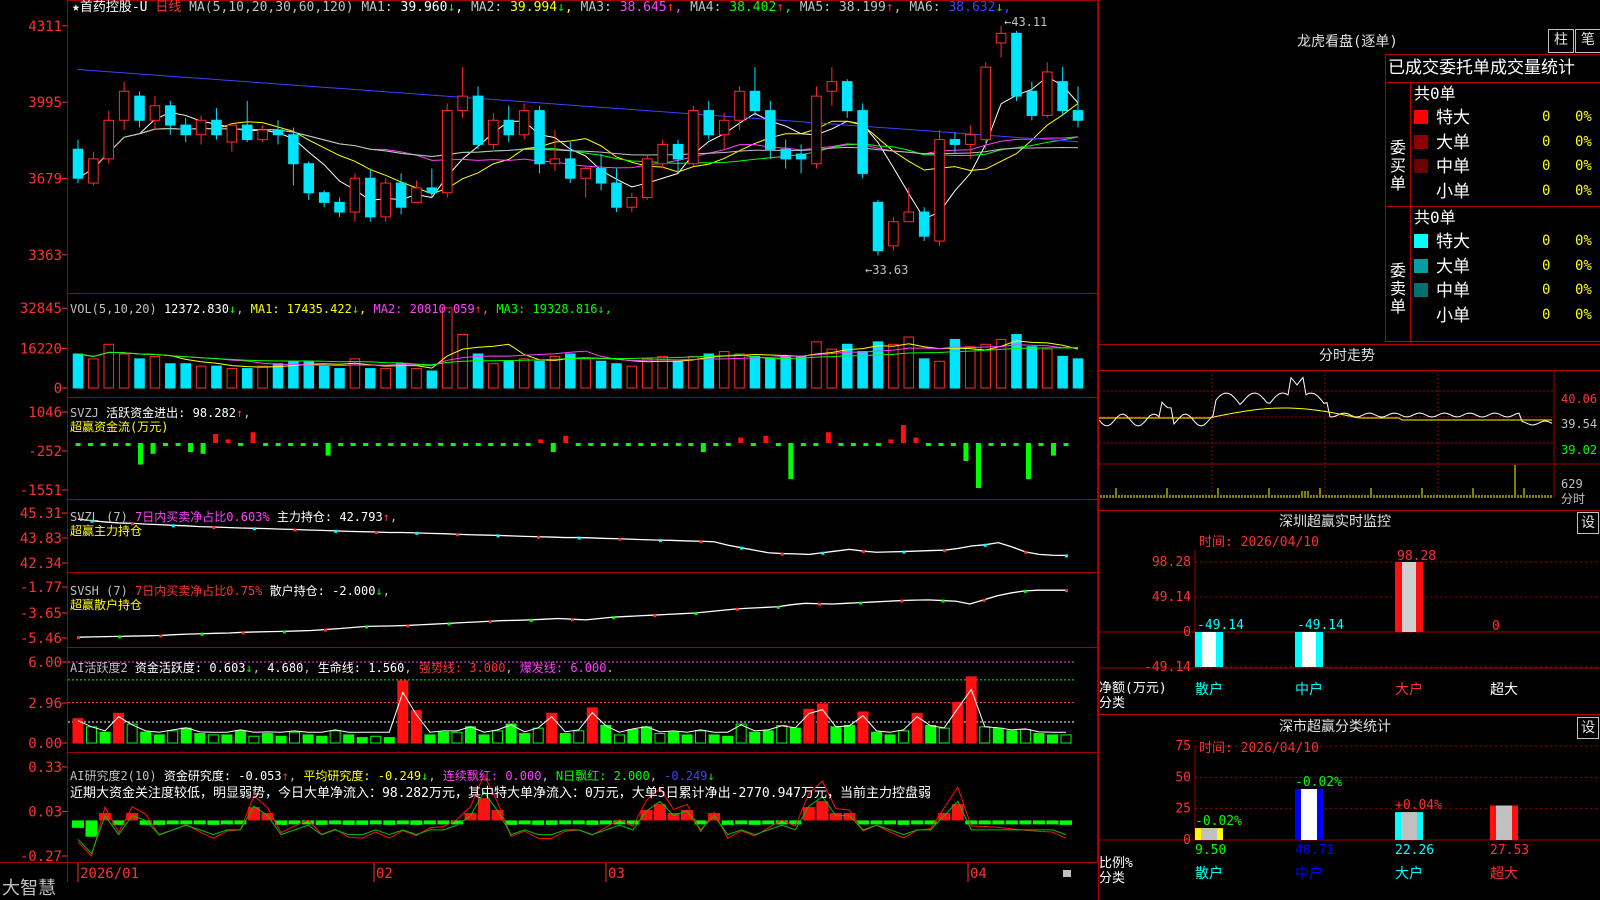 The width and height of the screenshot is (1600, 900). Describe the element at coordinates (1187, 840) in the screenshot. I see `sz-stats-tick: 0` at that location.